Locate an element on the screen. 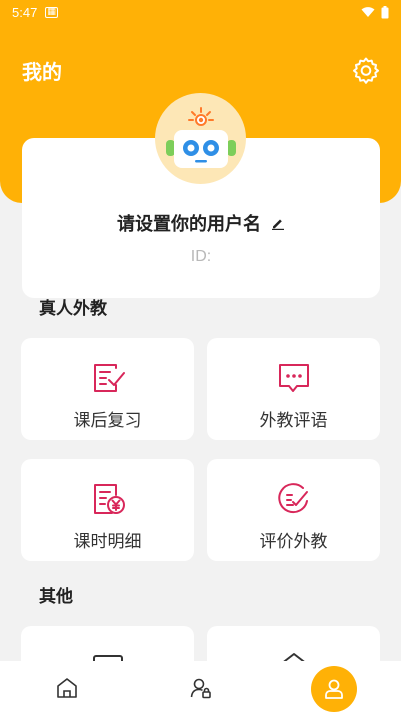  nav-mine is located at coordinates (334, 689).